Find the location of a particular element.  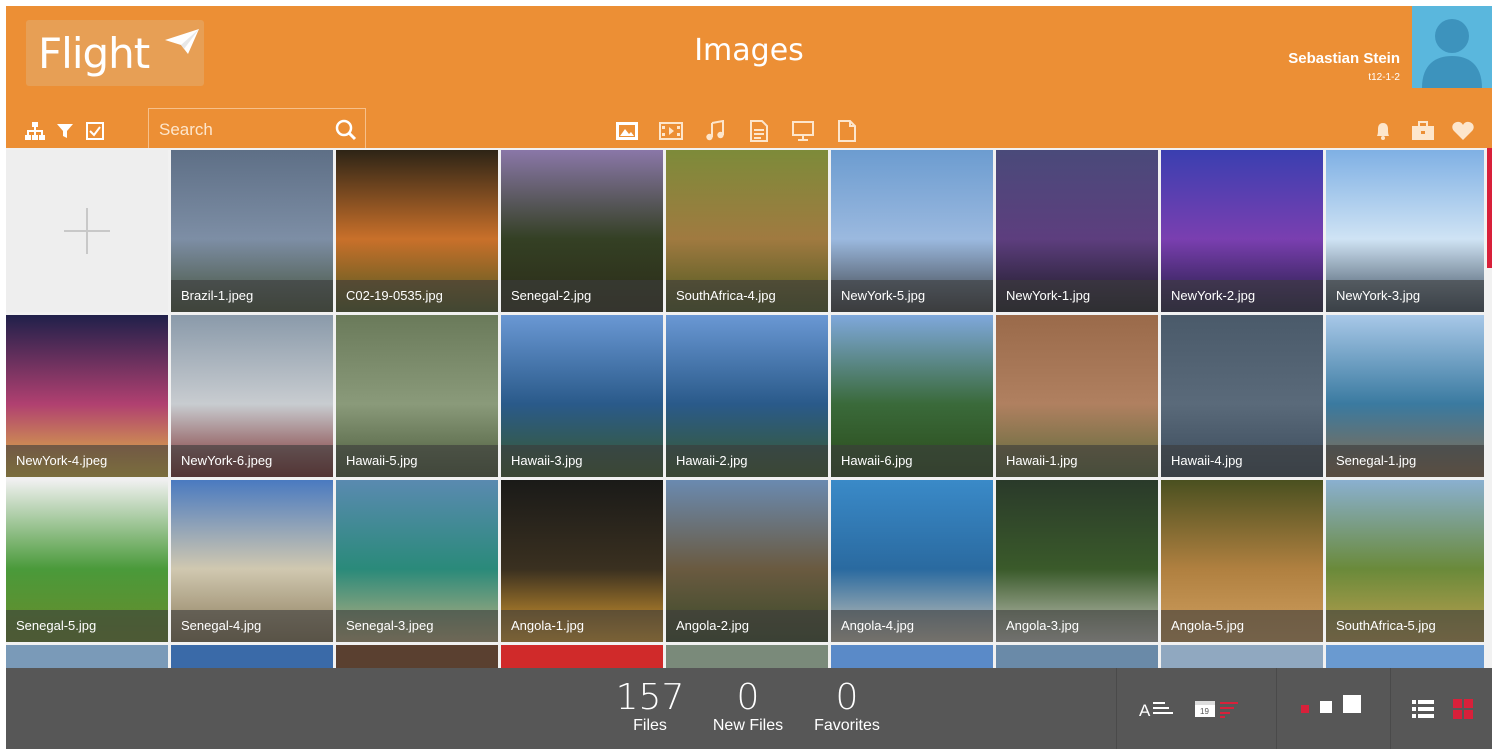

image-tile: Hawaii-4.jpg is located at coordinates (1242, 396).